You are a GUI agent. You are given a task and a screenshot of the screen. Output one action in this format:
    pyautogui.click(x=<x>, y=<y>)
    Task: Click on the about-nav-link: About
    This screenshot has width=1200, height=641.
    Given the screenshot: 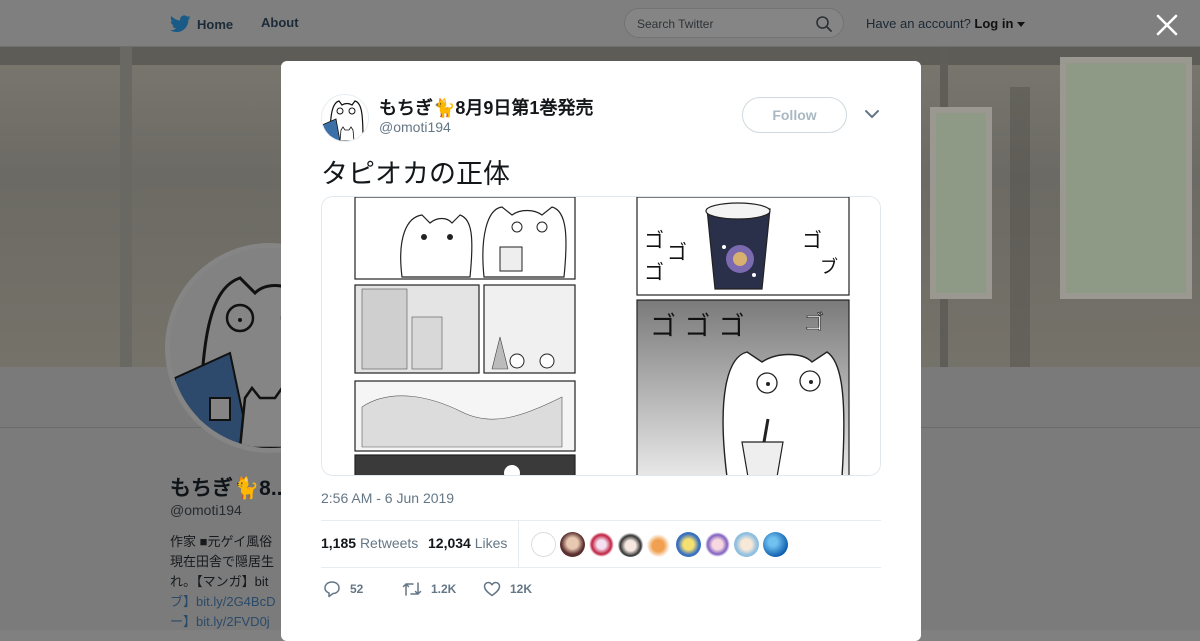 What is the action you would take?
    pyautogui.click(x=280, y=22)
    